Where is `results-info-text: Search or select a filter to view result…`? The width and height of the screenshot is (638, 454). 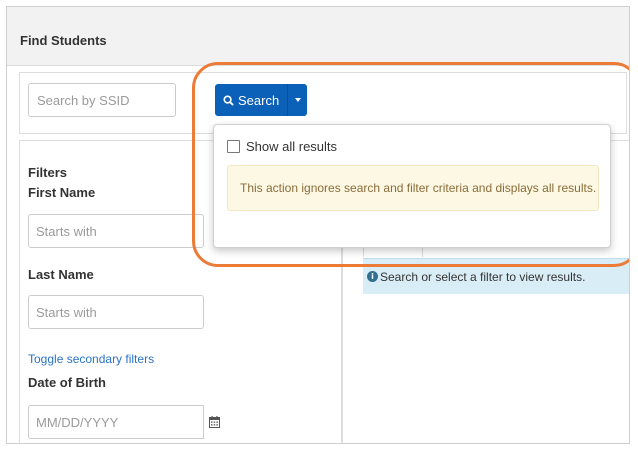
results-info-text: Search or select a filter to view result… is located at coordinates (483, 276).